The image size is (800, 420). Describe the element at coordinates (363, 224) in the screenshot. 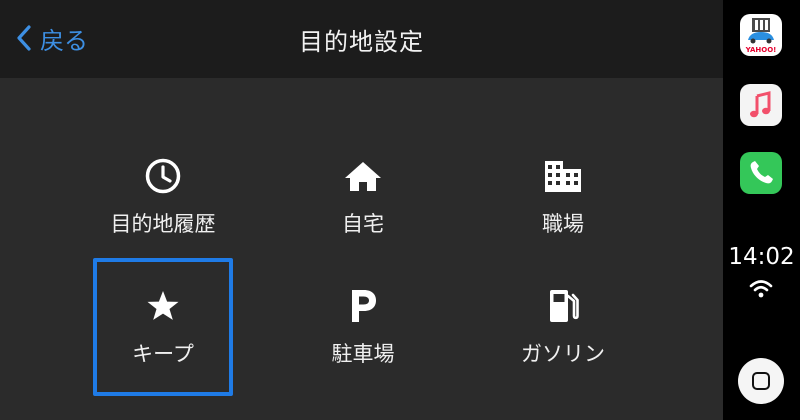

I see `tile-label-home: 自宅` at that location.